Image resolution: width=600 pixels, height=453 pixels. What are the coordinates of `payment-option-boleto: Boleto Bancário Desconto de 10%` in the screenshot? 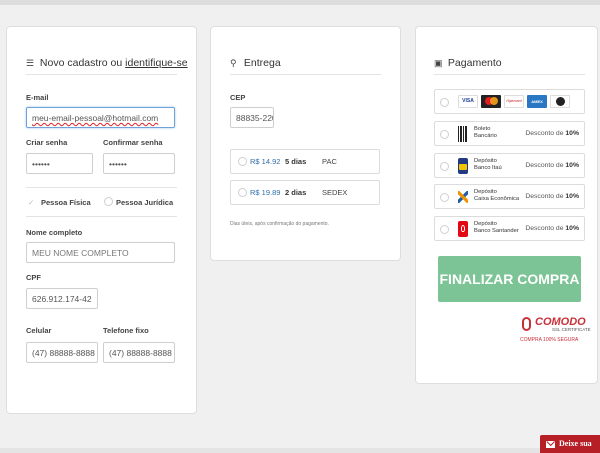 It's located at (509, 133).